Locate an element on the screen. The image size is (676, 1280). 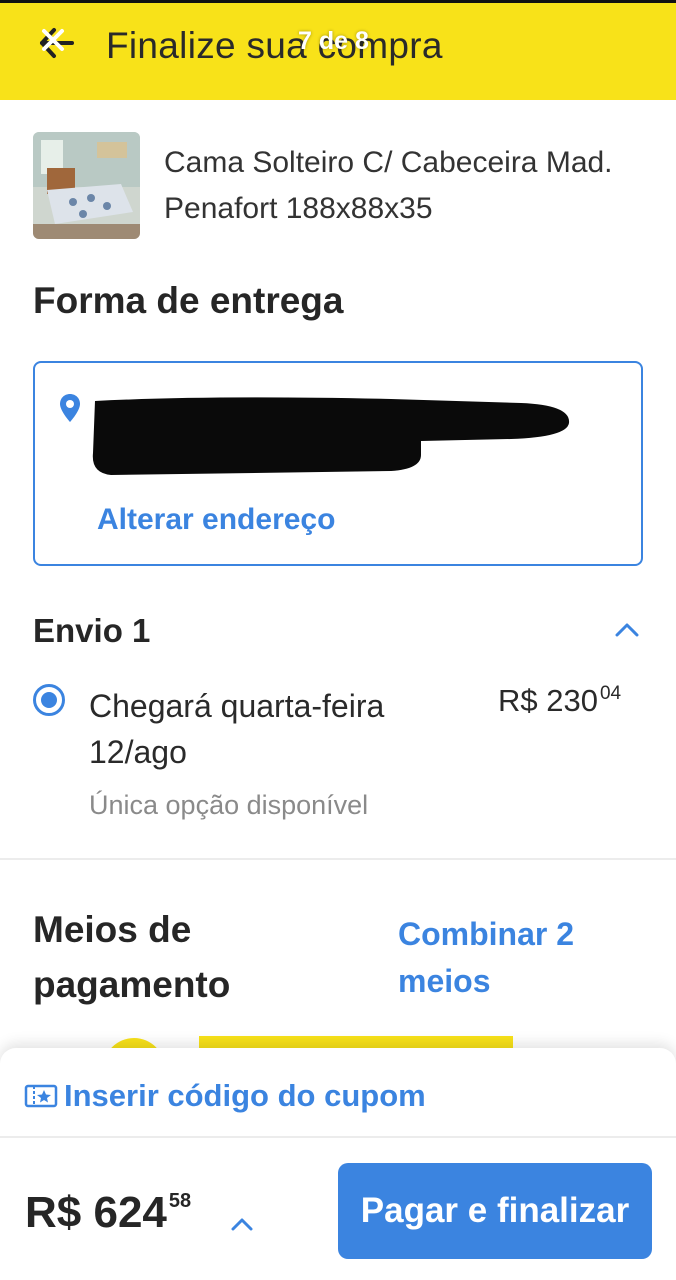
shipping-price-cents: 04 is located at coordinates (610, 693).